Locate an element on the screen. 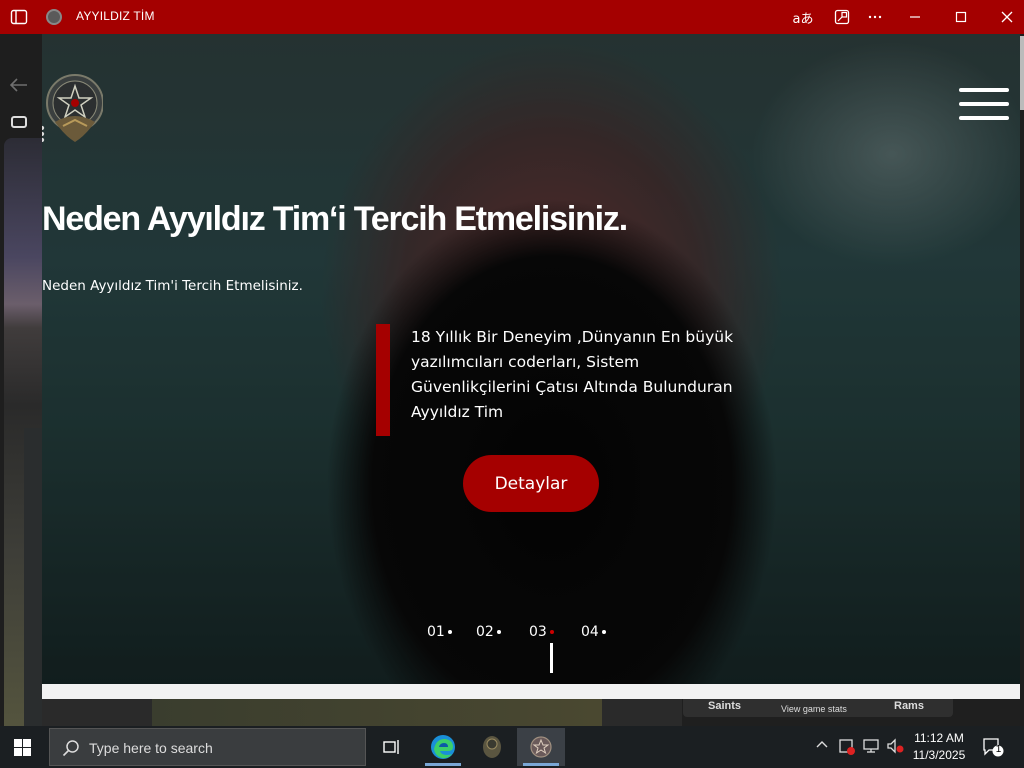 The height and width of the screenshot is (768, 1024). hero-subtitle: Neden Ayyıldız Tim'i Tercih Etmelisiniz. is located at coordinates (172, 286).